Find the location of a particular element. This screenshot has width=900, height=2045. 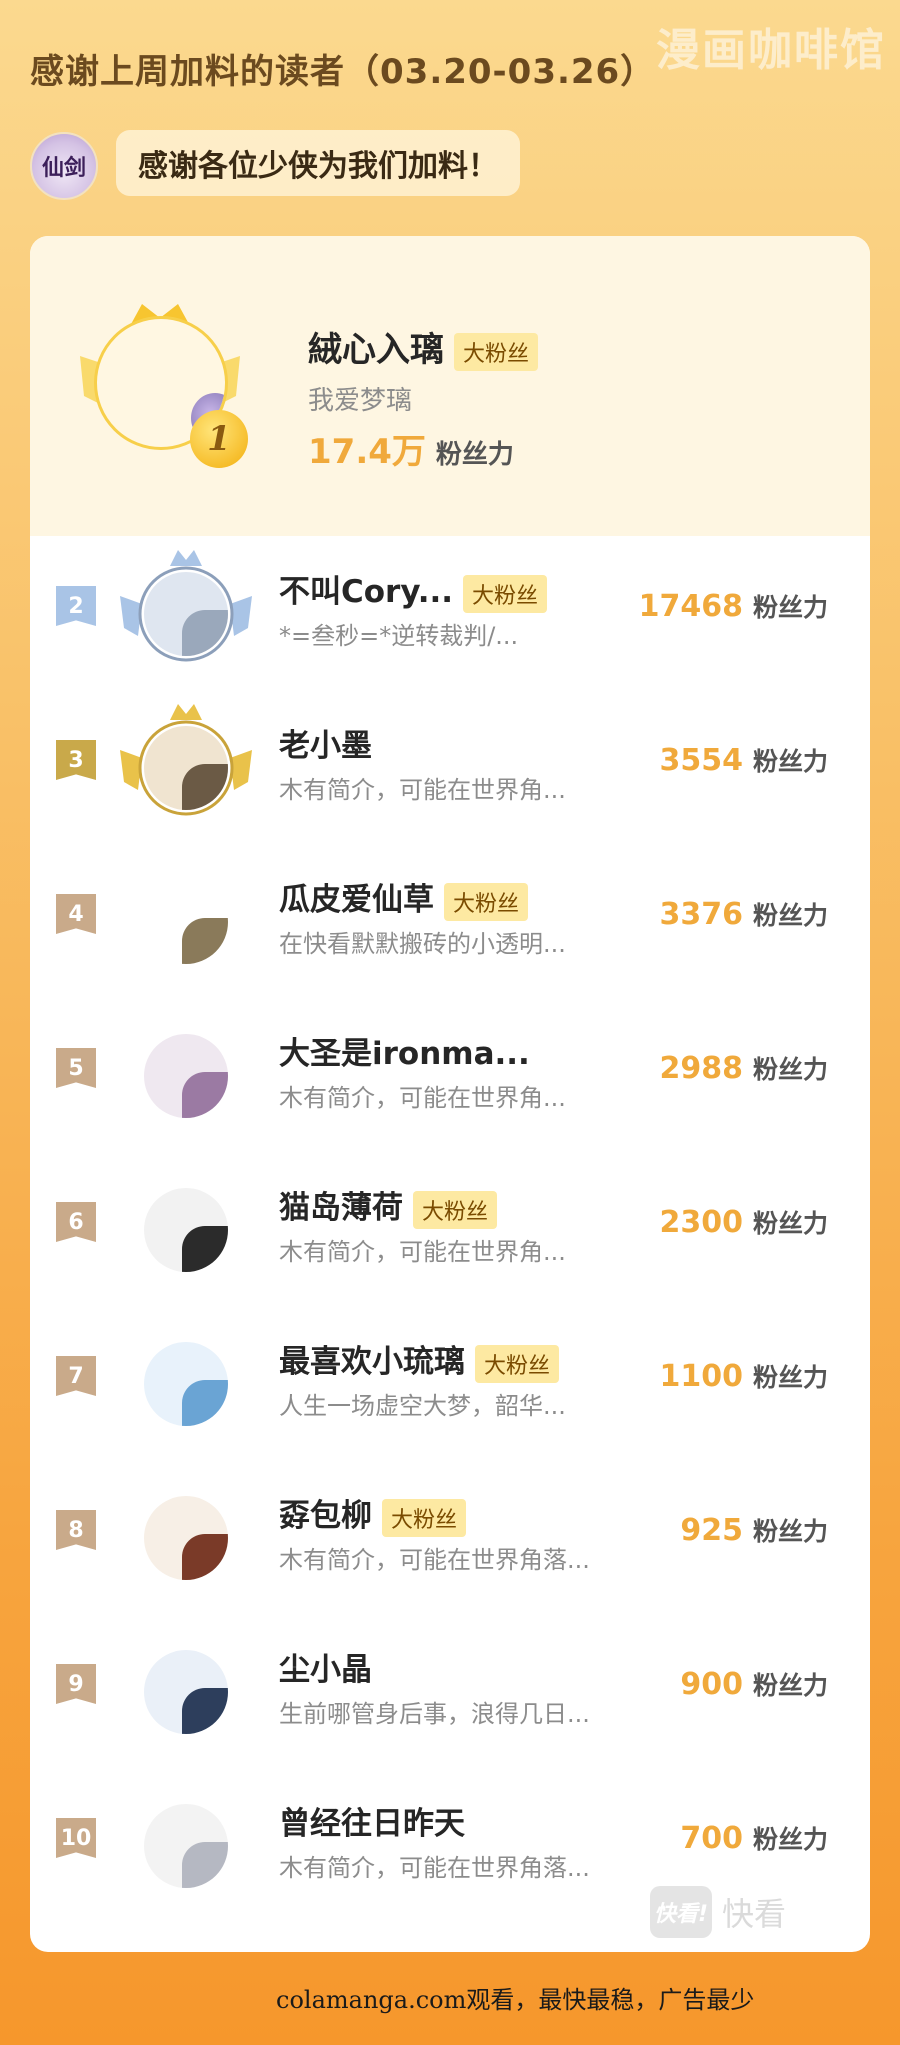

ranking-row: 6 猫岛薄荷 大粉丝 木有简介，可能在世界角... 2300 粉丝力 is located at coordinates (450, 1229).